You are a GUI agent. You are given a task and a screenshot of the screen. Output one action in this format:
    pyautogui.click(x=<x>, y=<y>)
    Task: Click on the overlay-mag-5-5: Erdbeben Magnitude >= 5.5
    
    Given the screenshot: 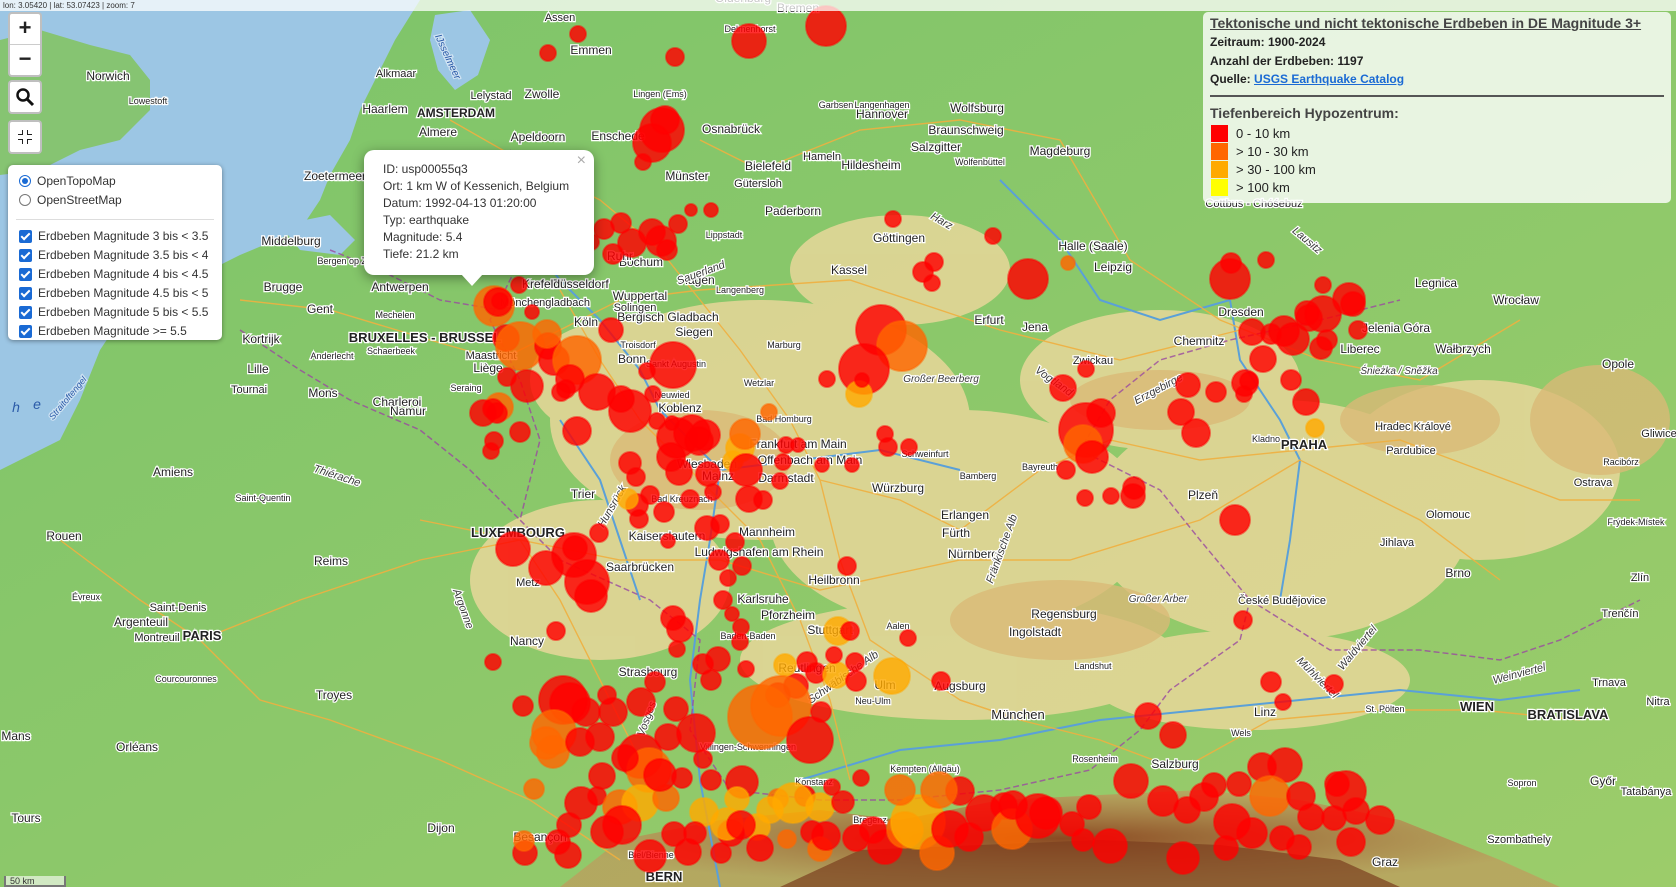 What is the action you would take?
    pyautogui.click(x=103, y=331)
    